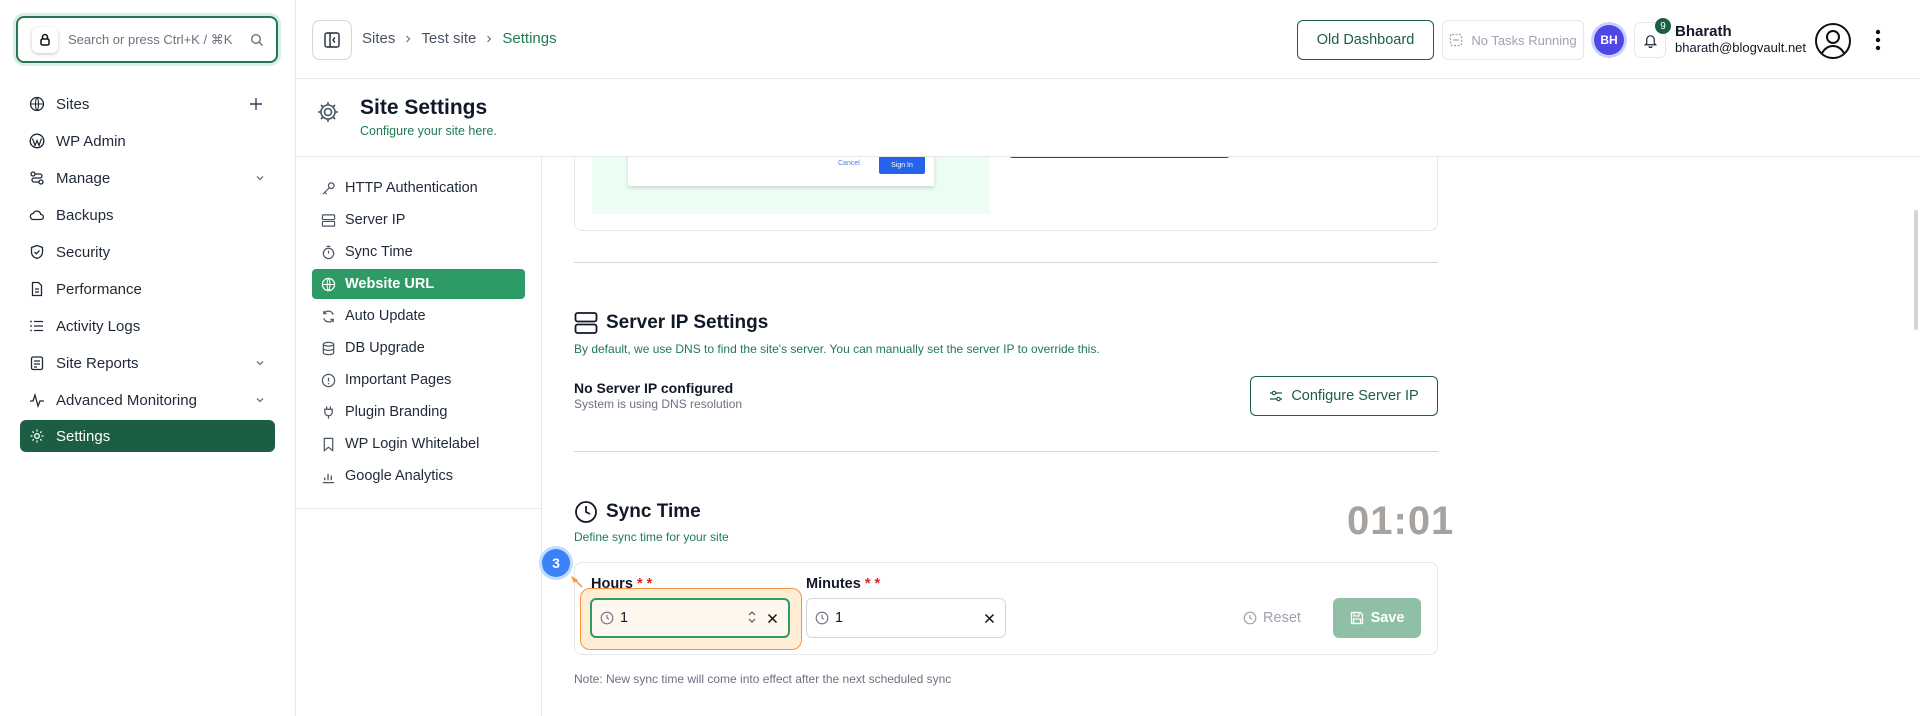 This screenshot has width=1920, height=716. Describe the element at coordinates (378, 38) in the screenshot. I see `breadcrumb-sites: Sites` at that location.